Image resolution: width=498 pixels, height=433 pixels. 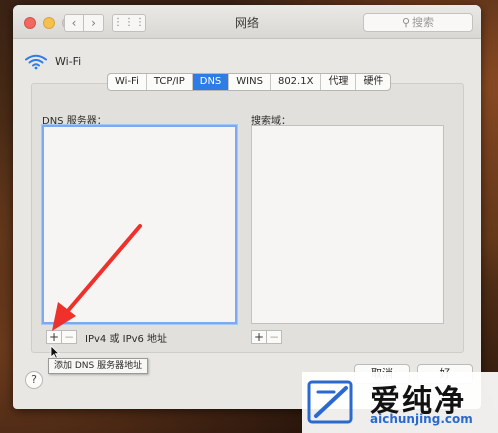 What do you see at coordinates (69, 337) in the screenshot?
I see `remove-dns-server-button: −` at bounding box center [69, 337].